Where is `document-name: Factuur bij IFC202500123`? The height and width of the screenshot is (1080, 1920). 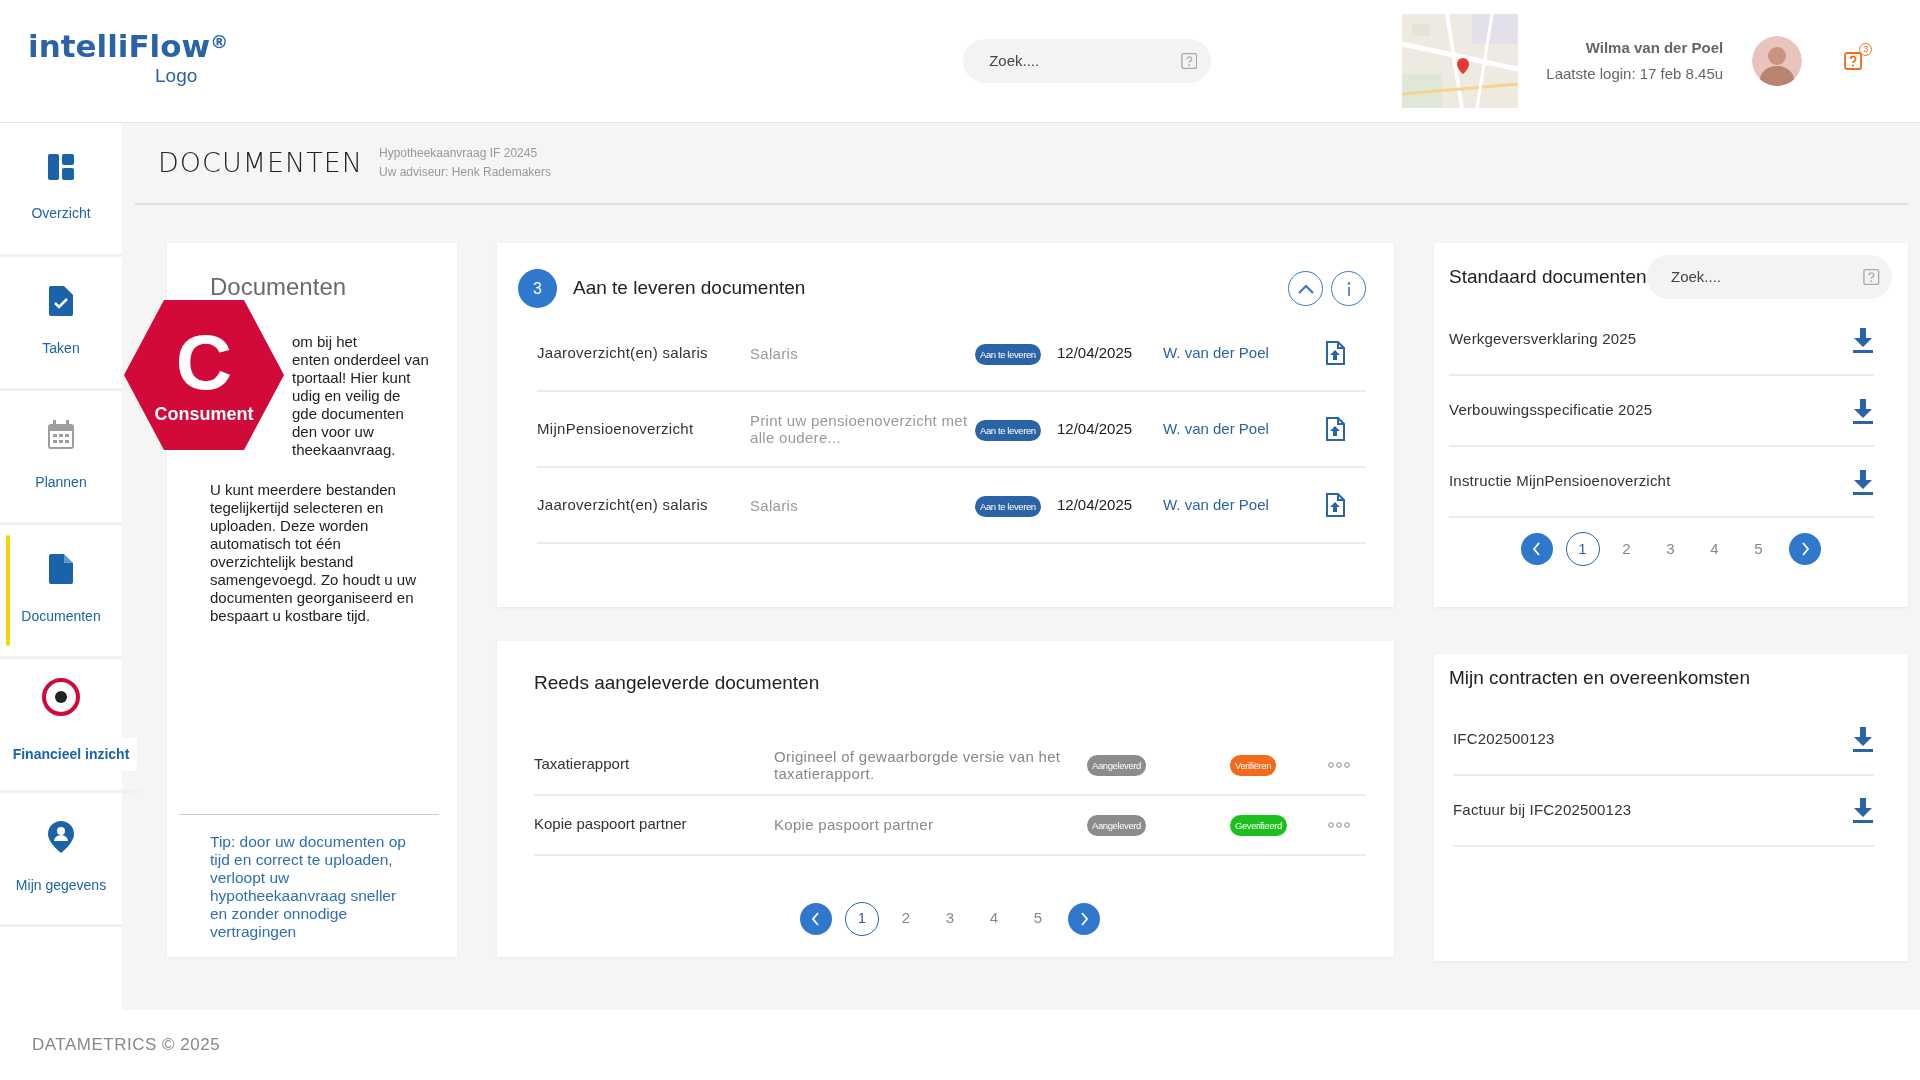 document-name: Factuur bij IFC202500123 is located at coordinates (1542, 809).